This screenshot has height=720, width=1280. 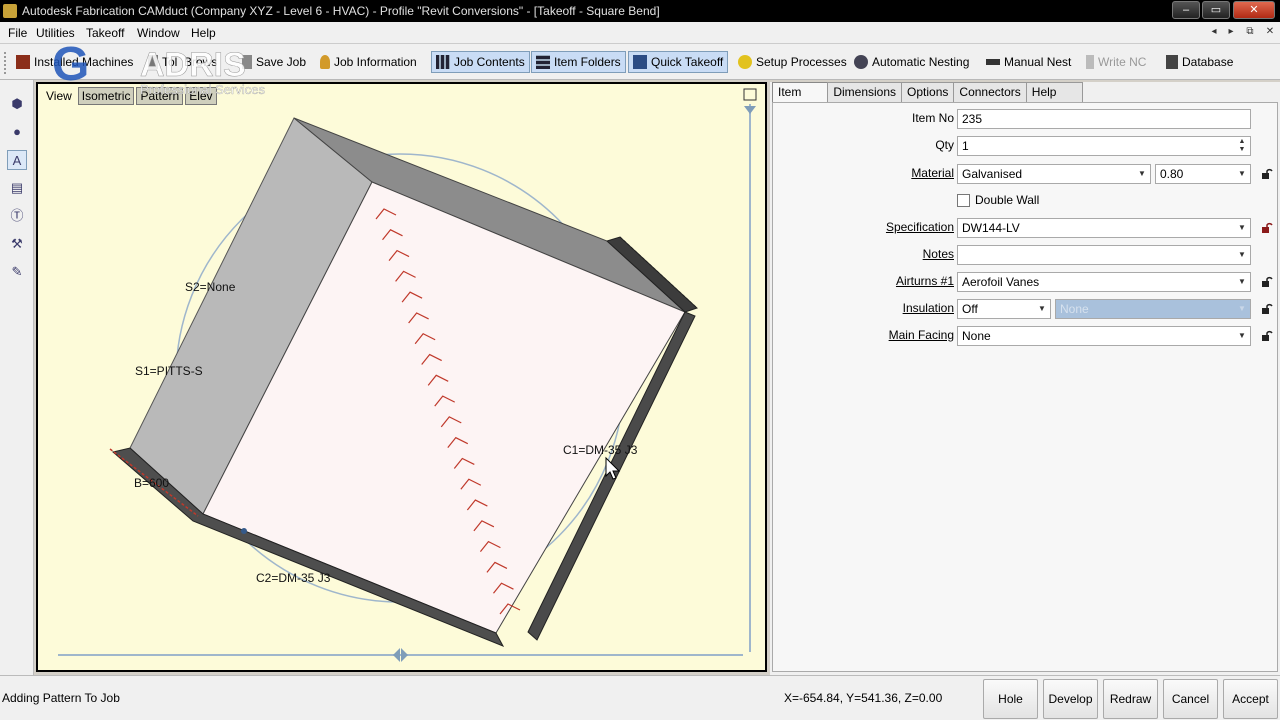 I want to click on minimize-button: –, so click(x=1186, y=10).